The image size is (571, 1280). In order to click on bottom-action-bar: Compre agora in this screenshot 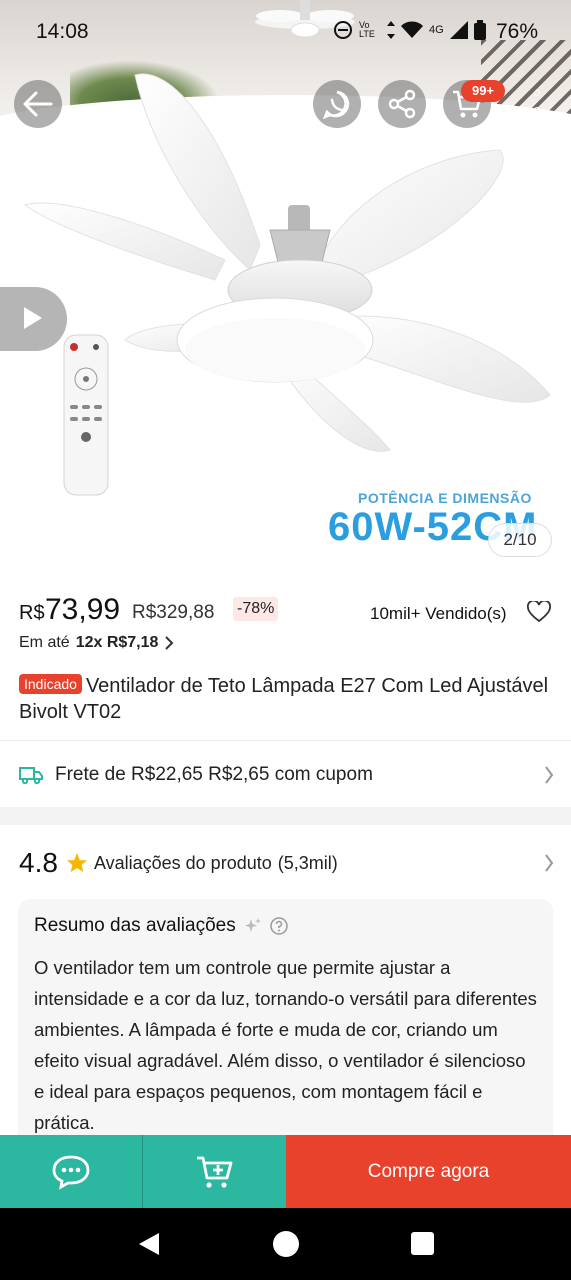, I will do `click(285, 1171)`.